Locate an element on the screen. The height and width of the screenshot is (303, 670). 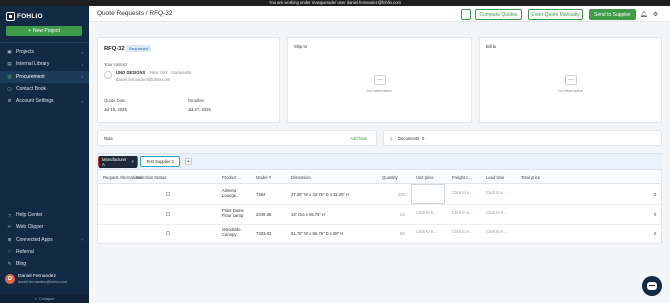
cell-quantity: 56 is located at coordinates (402, 233).